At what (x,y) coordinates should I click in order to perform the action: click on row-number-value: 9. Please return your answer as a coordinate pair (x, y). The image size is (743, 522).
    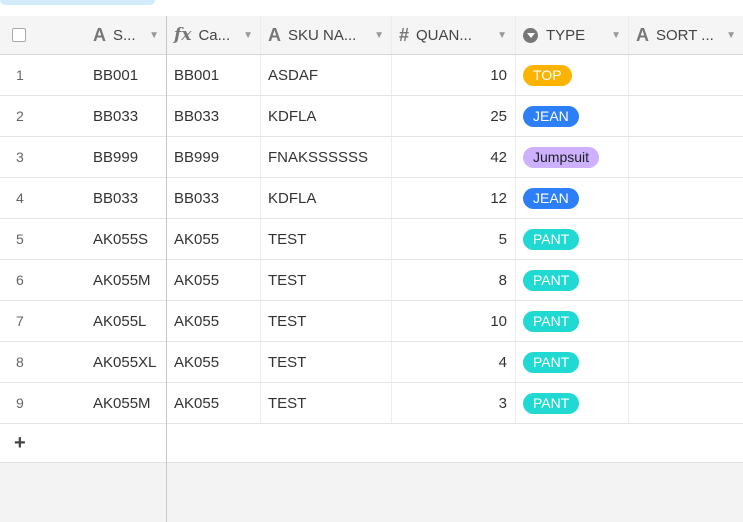
    Looking at the image, I should click on (20, 403).